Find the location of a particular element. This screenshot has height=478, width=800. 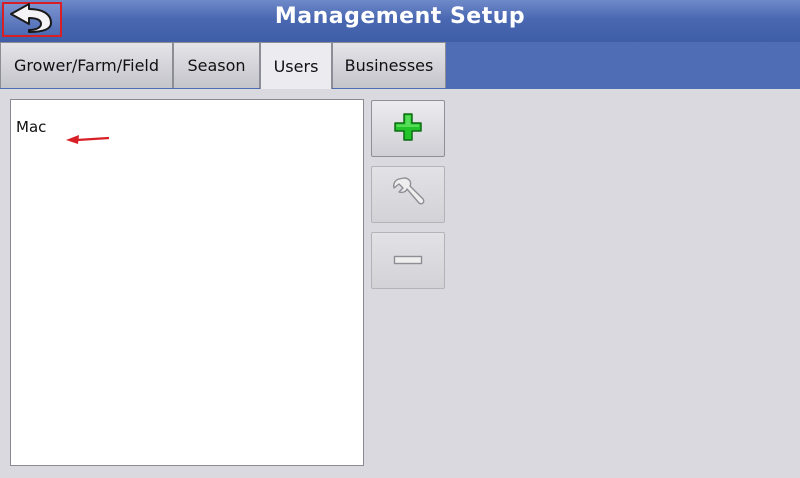

plus-icon is located at coordinates (408, 129).